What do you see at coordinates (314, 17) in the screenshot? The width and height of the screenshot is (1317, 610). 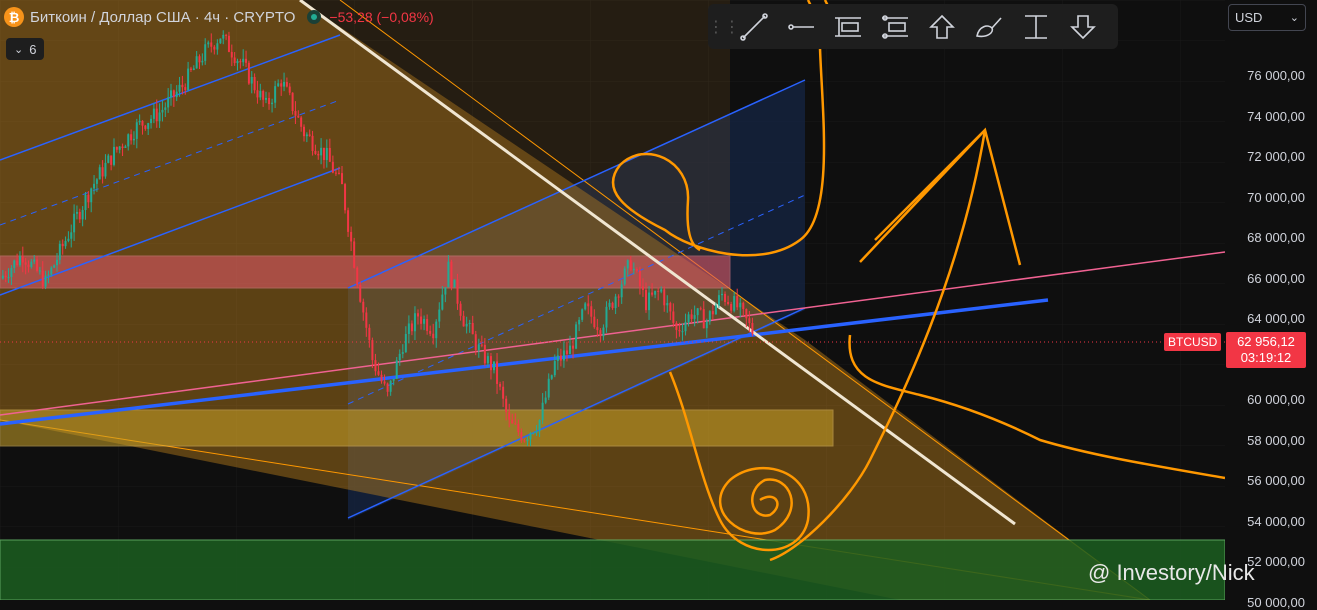 I see `market-status-icon` at bounding box center [314, 17].